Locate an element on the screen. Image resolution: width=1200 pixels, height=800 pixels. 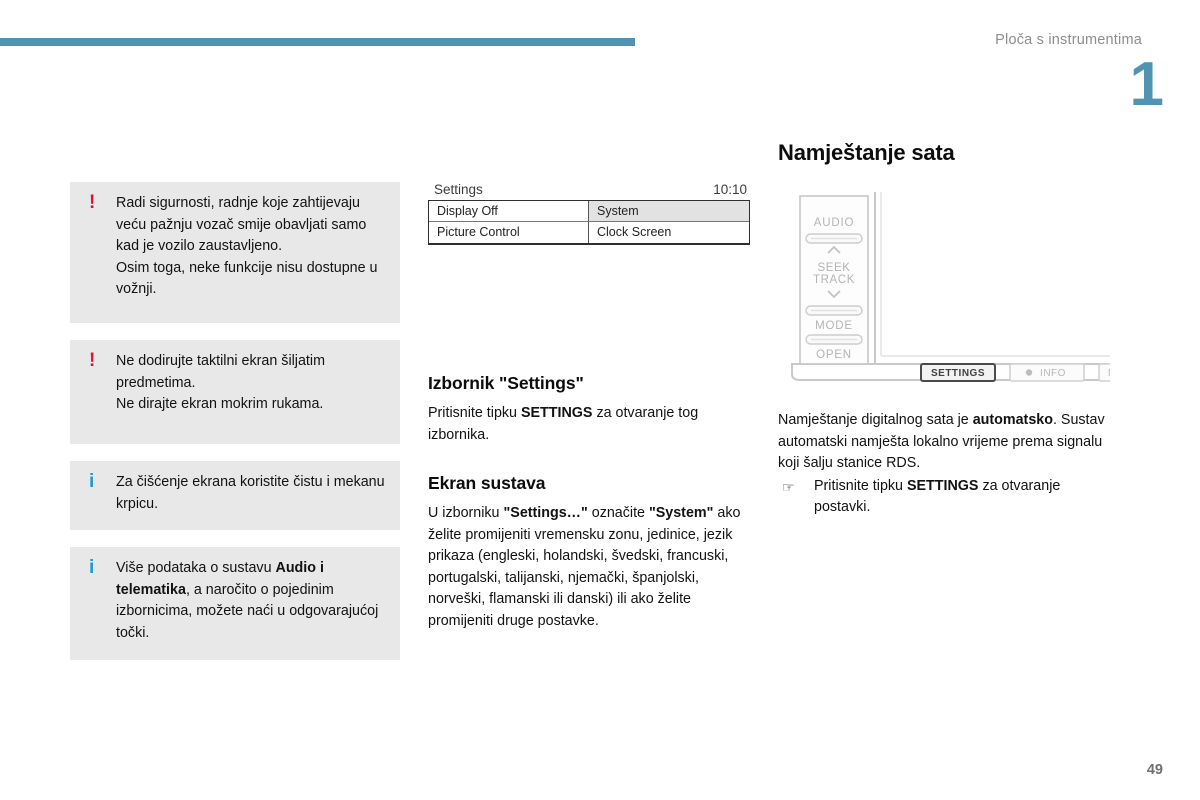
body-text-emphasis: SETTINGS is located at coordinates (556, 413).